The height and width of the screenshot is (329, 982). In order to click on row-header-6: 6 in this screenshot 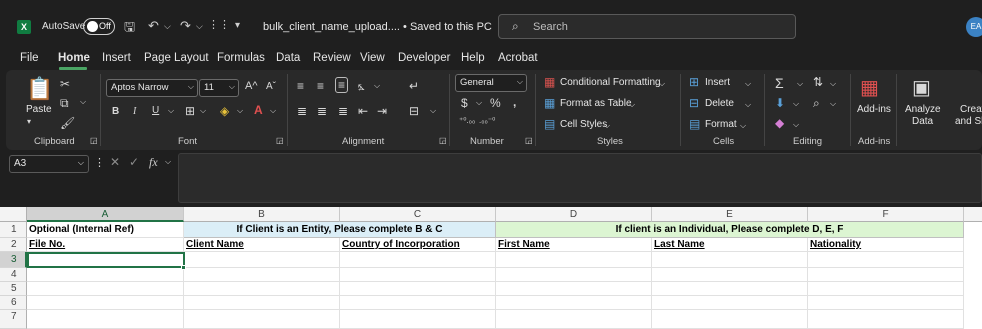, I will do `click(13, 303)`.